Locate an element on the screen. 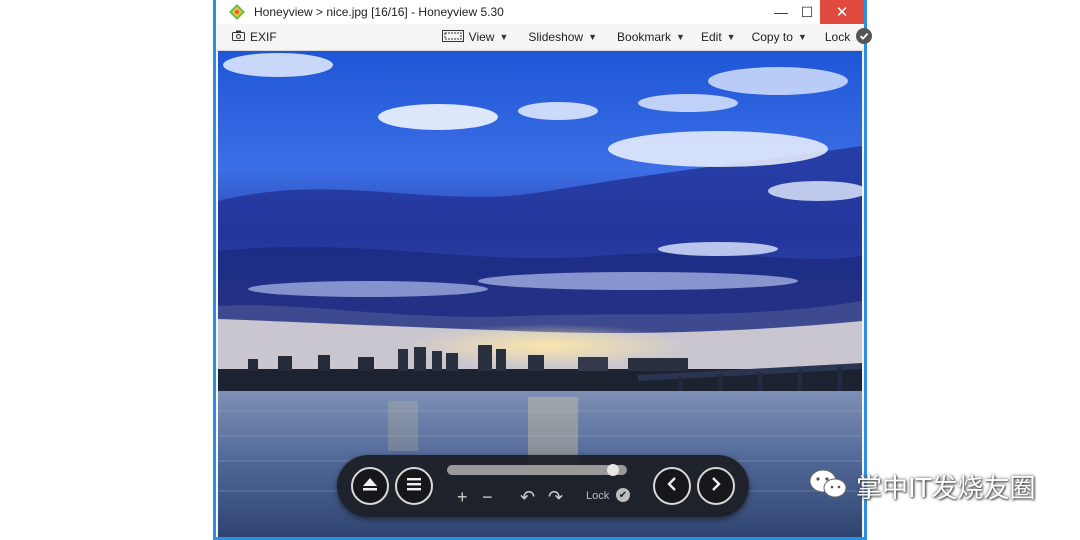 This screenshot has width=1080, height=540. slideshow-menu: Slideshow ▼ is located at coordinates (562, 37).